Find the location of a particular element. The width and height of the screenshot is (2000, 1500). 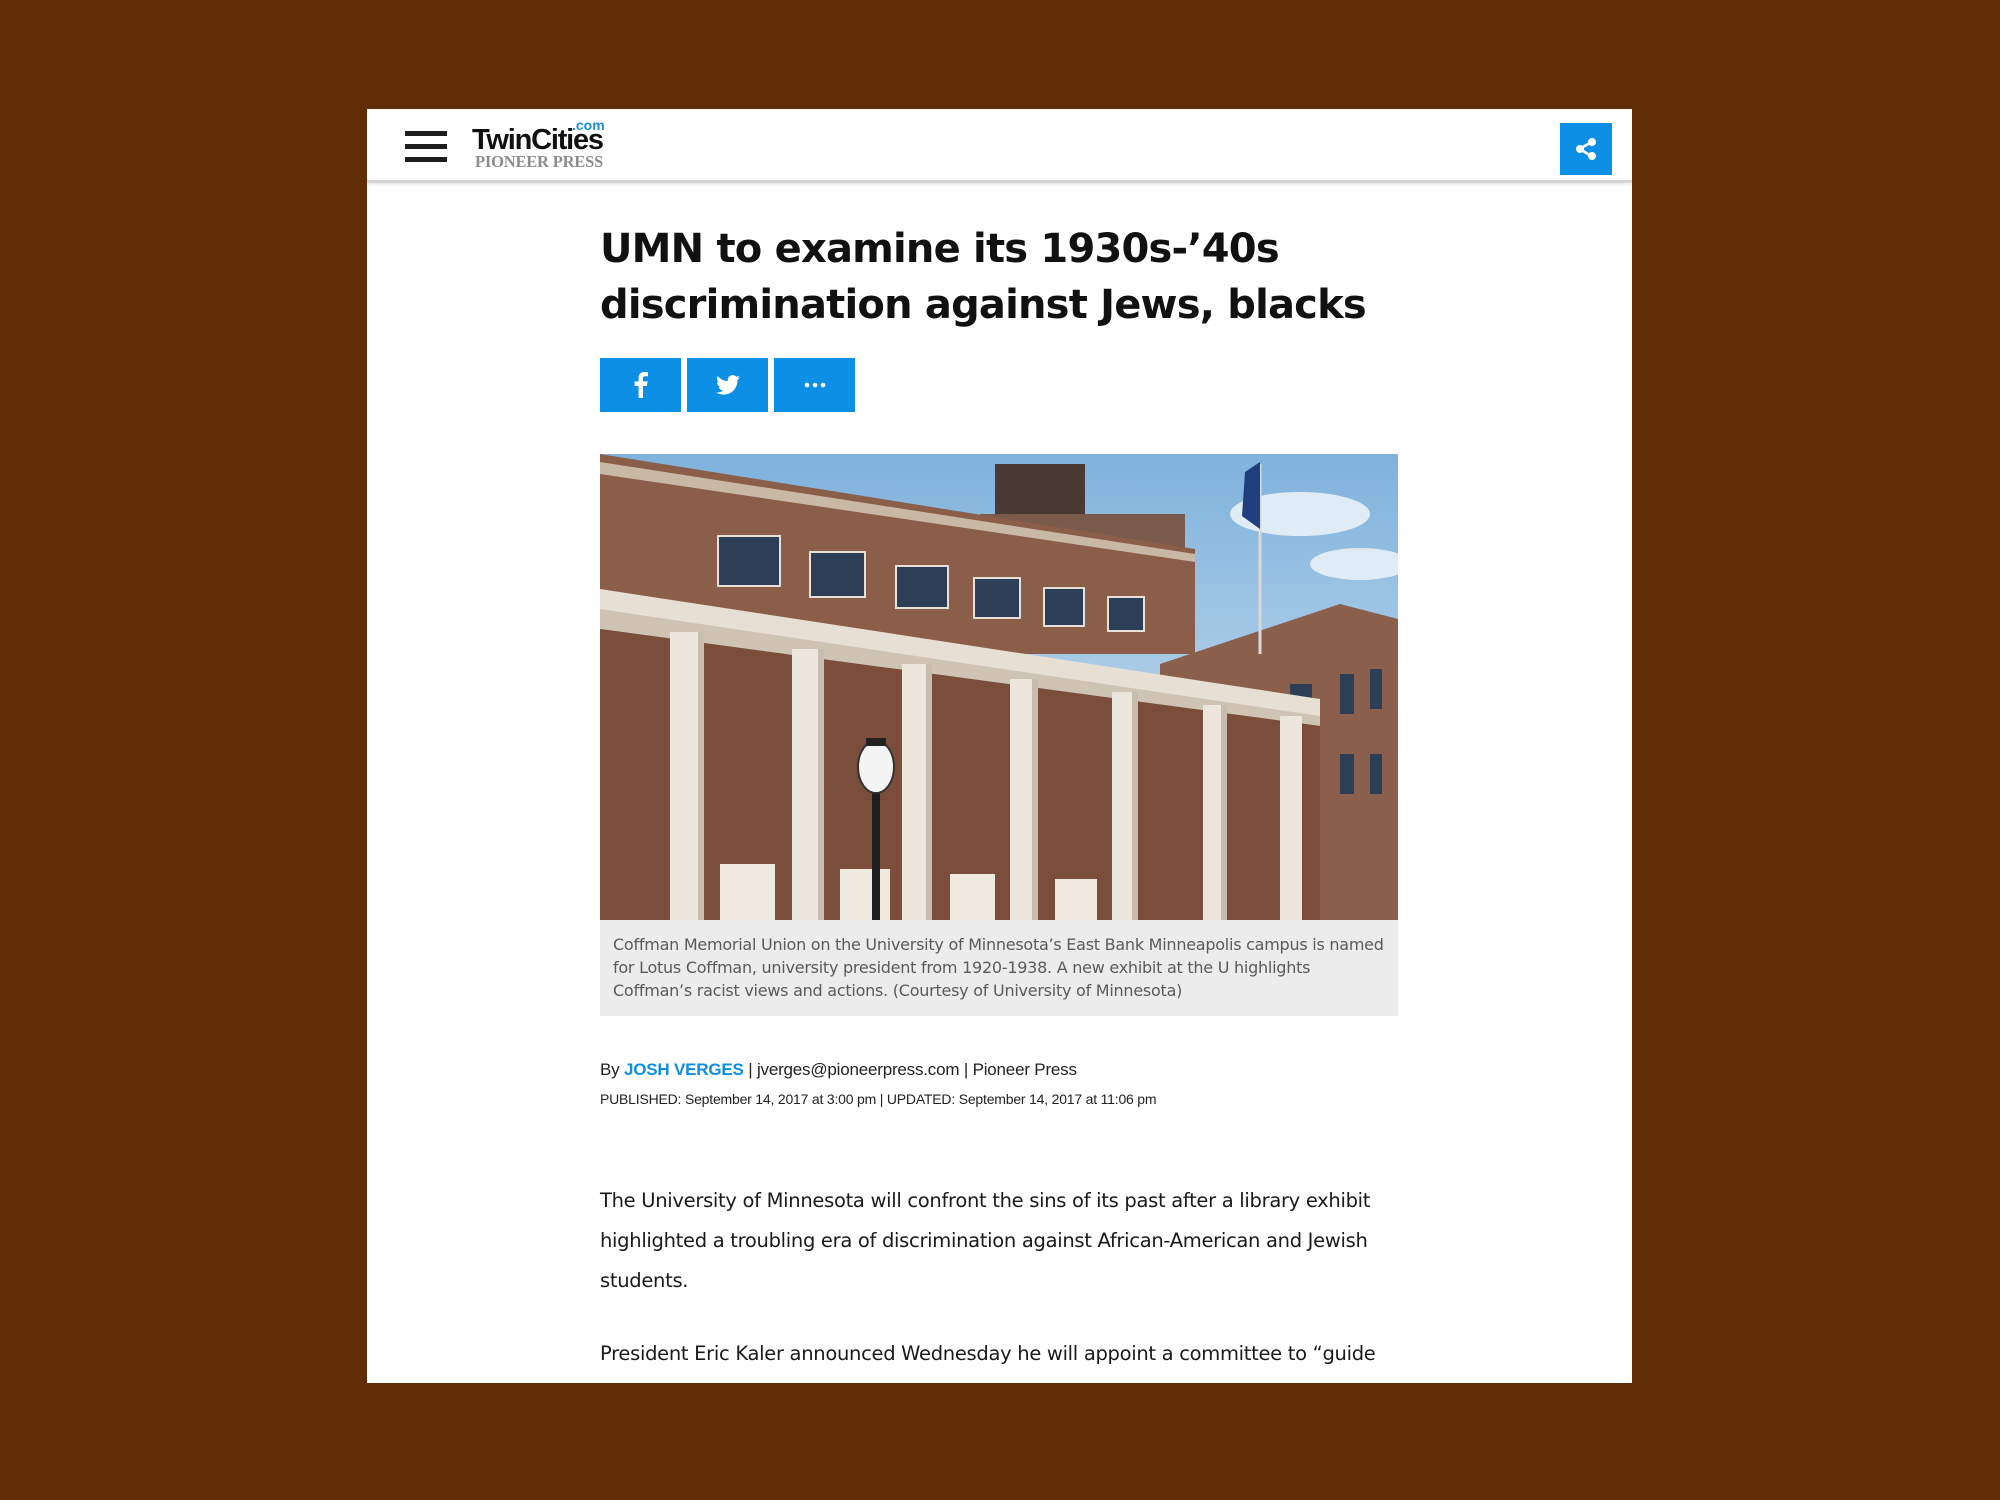

twitter-share-button is located at coordinates (727, 385).